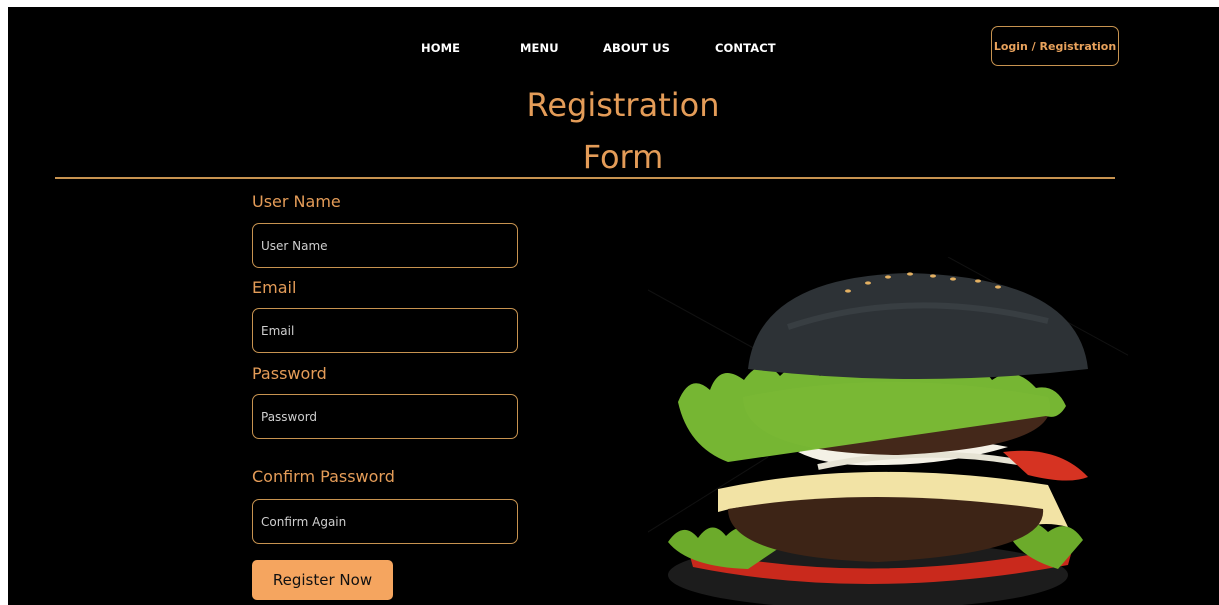 This screenshot has width=1219, height=605. I want to click on password-input, so click(385, 416).